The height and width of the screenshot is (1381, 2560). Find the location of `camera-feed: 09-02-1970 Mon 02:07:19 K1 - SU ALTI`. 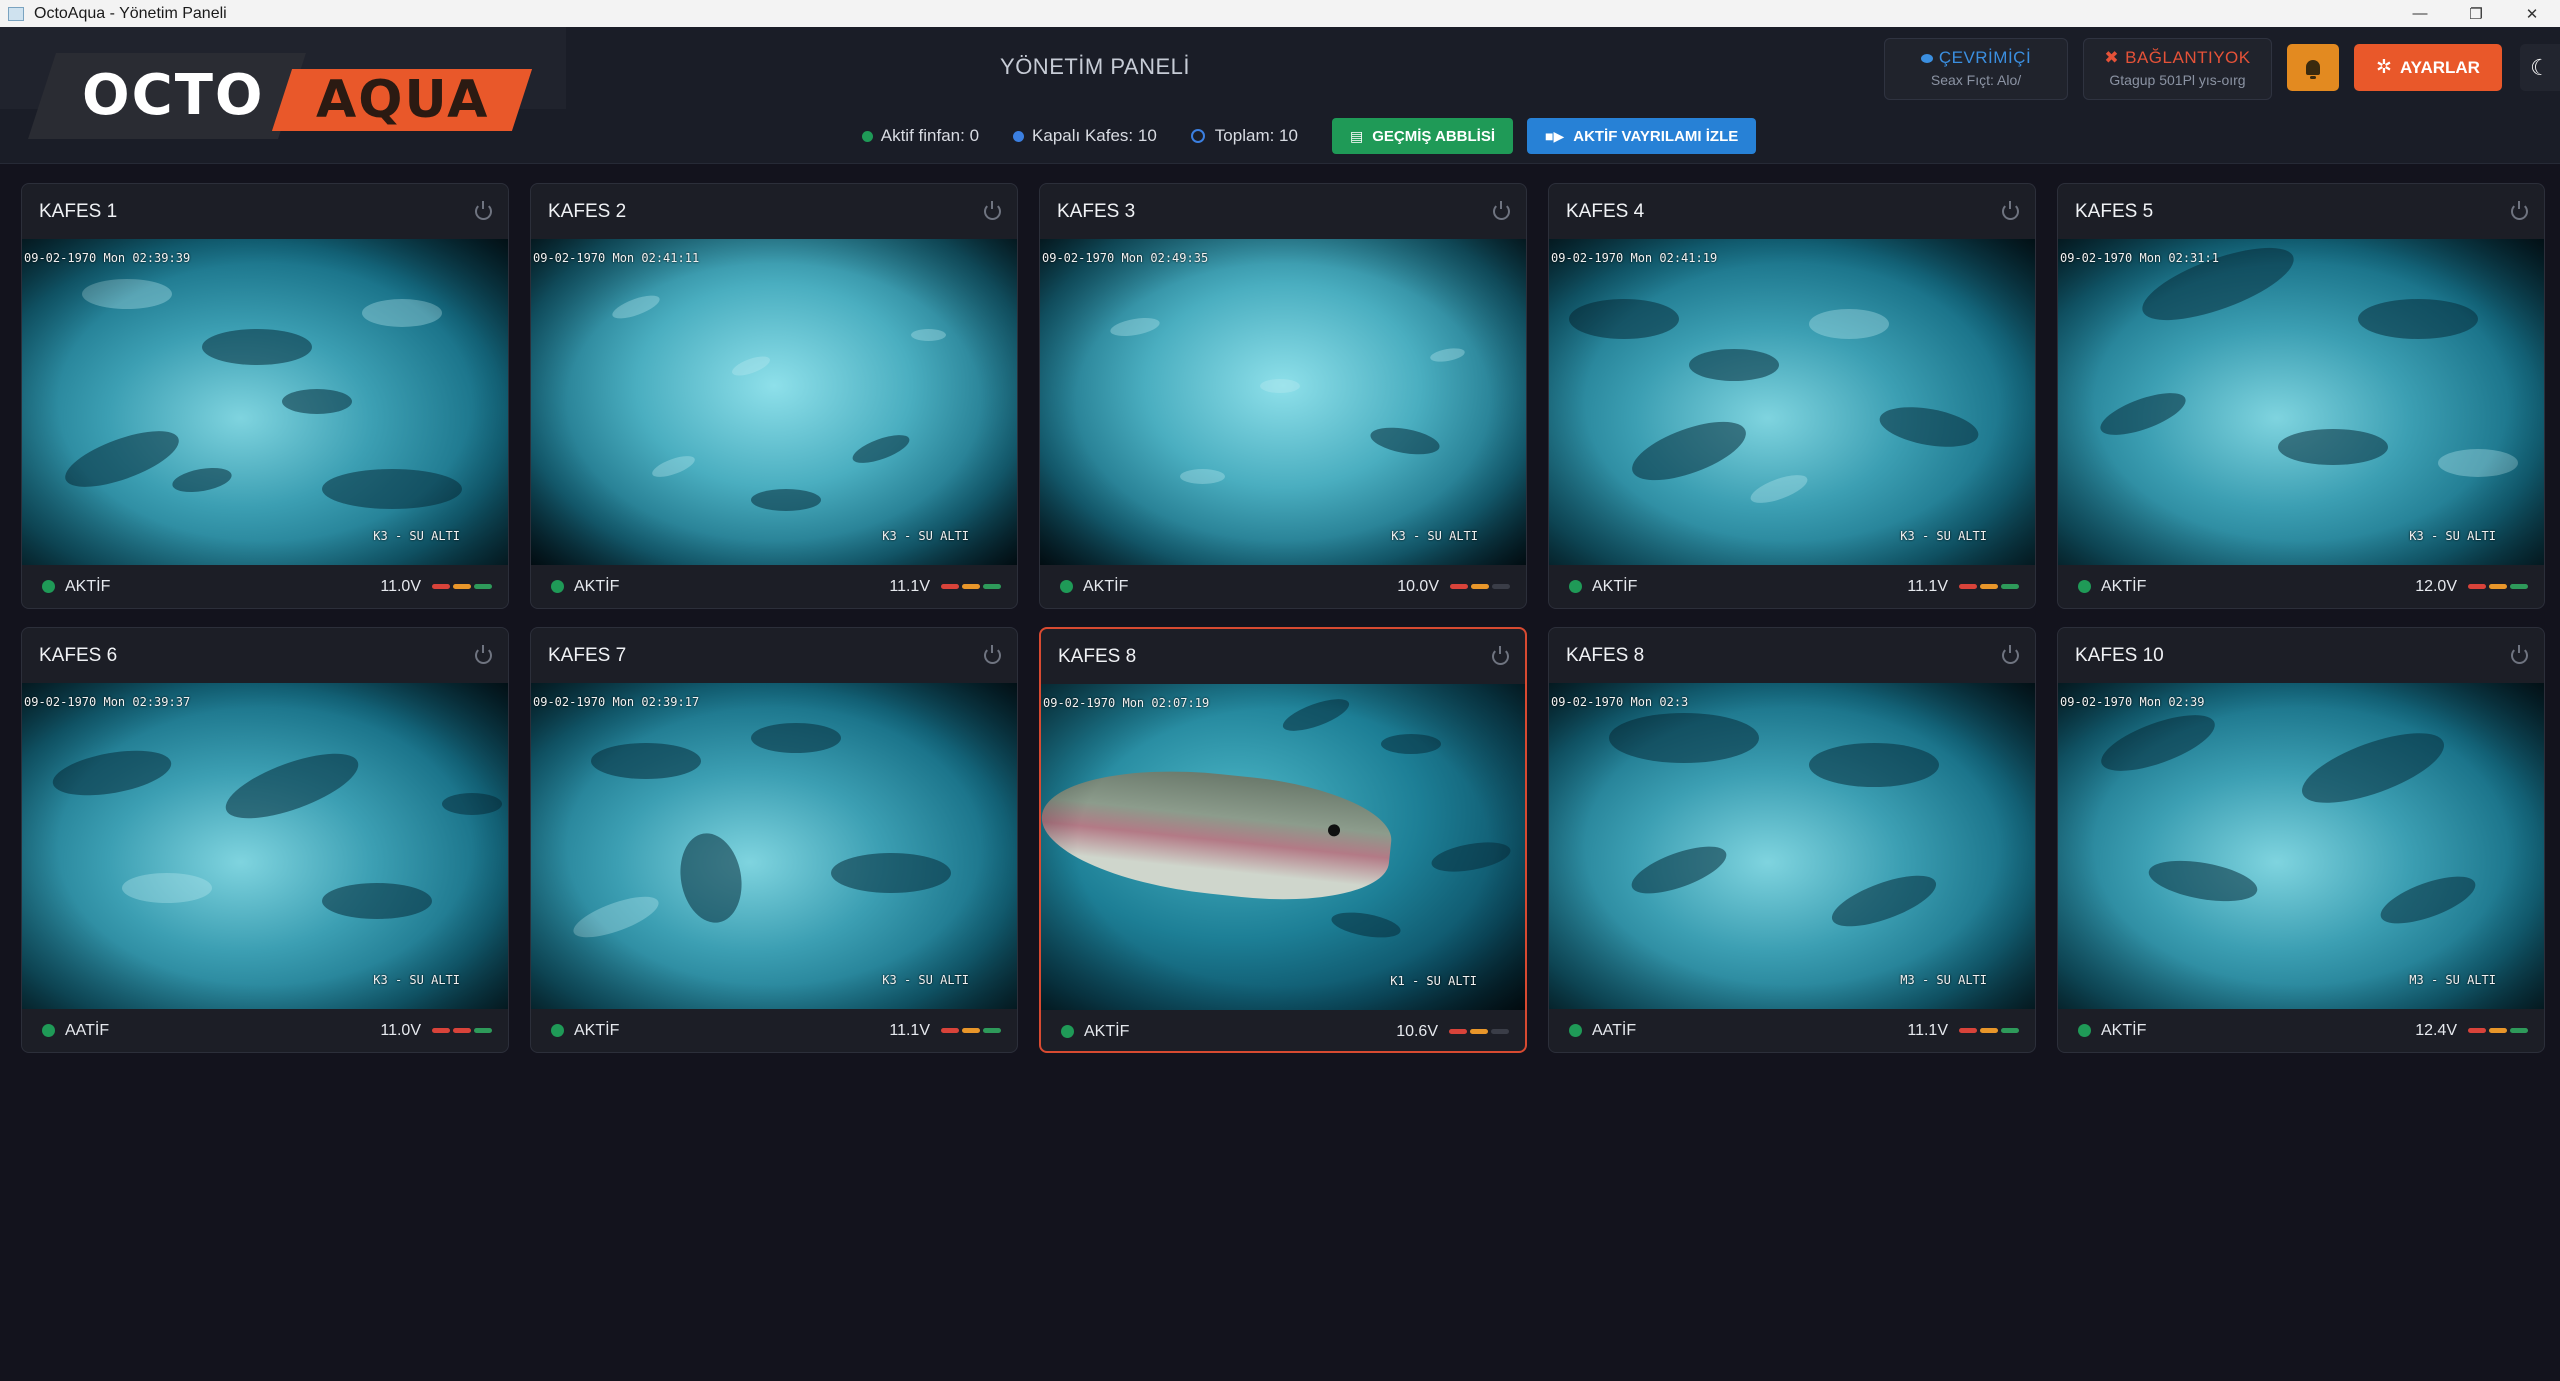

camera-feed: 09-02-1970 Mon 02:07:19 K1 - SU ALTI is located at coordinates (1283, 847).